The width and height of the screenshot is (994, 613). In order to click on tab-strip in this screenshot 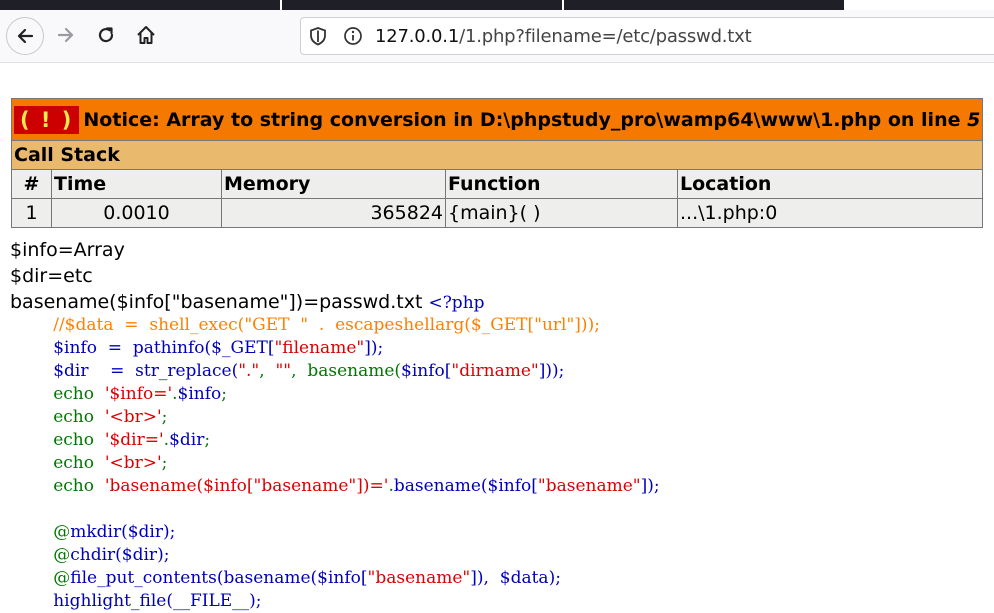, I will do `click(497, 5)`.